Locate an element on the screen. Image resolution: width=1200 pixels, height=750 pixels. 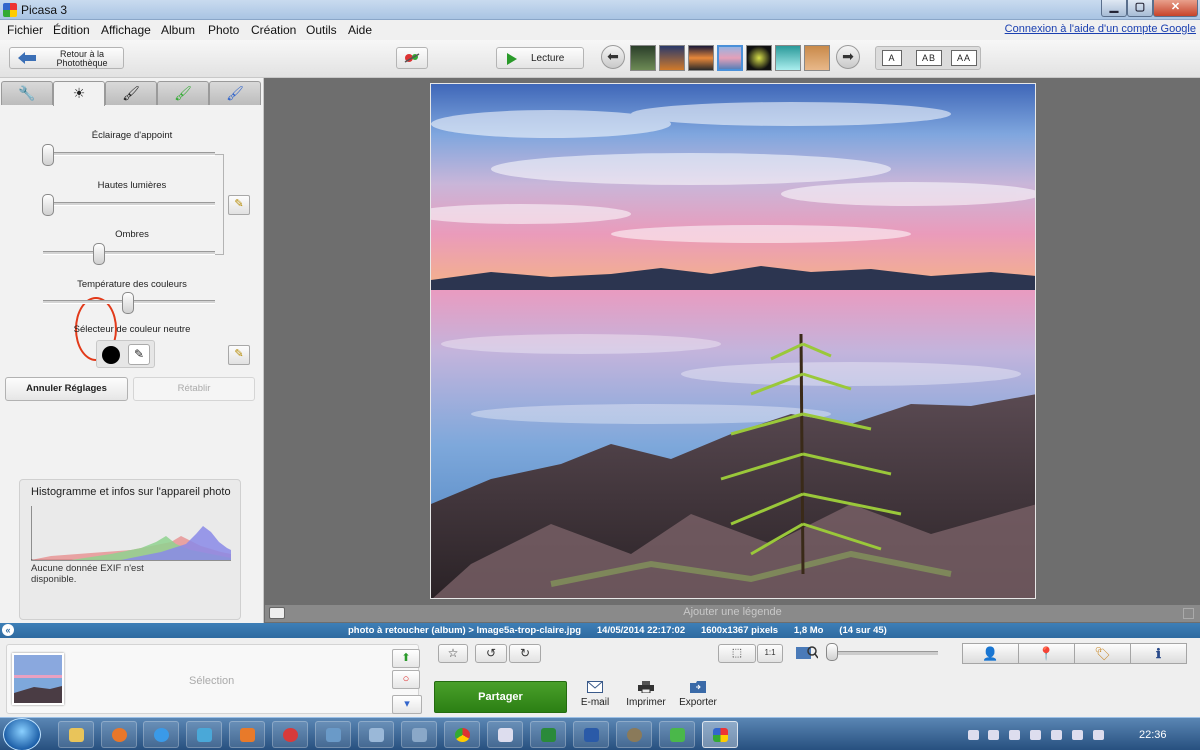
menu-creation: Création is located at coordinates (273, 30).